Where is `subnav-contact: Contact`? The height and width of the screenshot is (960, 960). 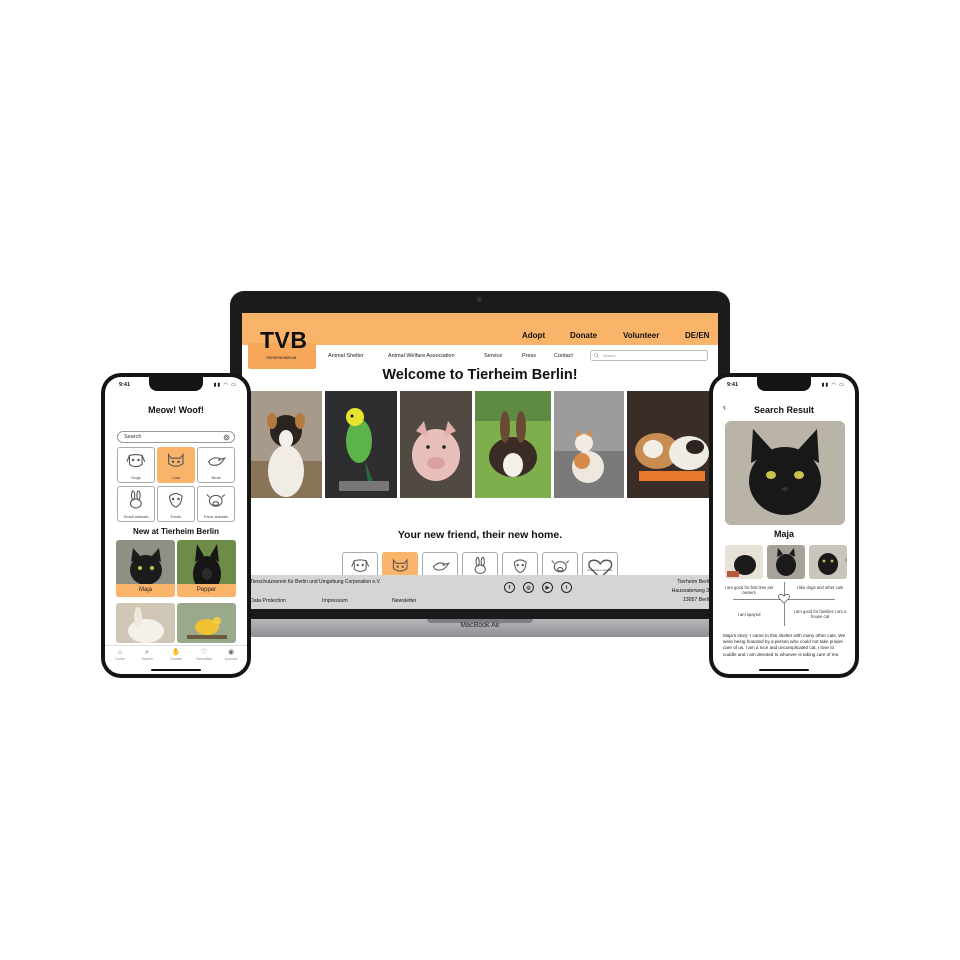 subnav-contact: Contact is located at coordinates (563, 356).